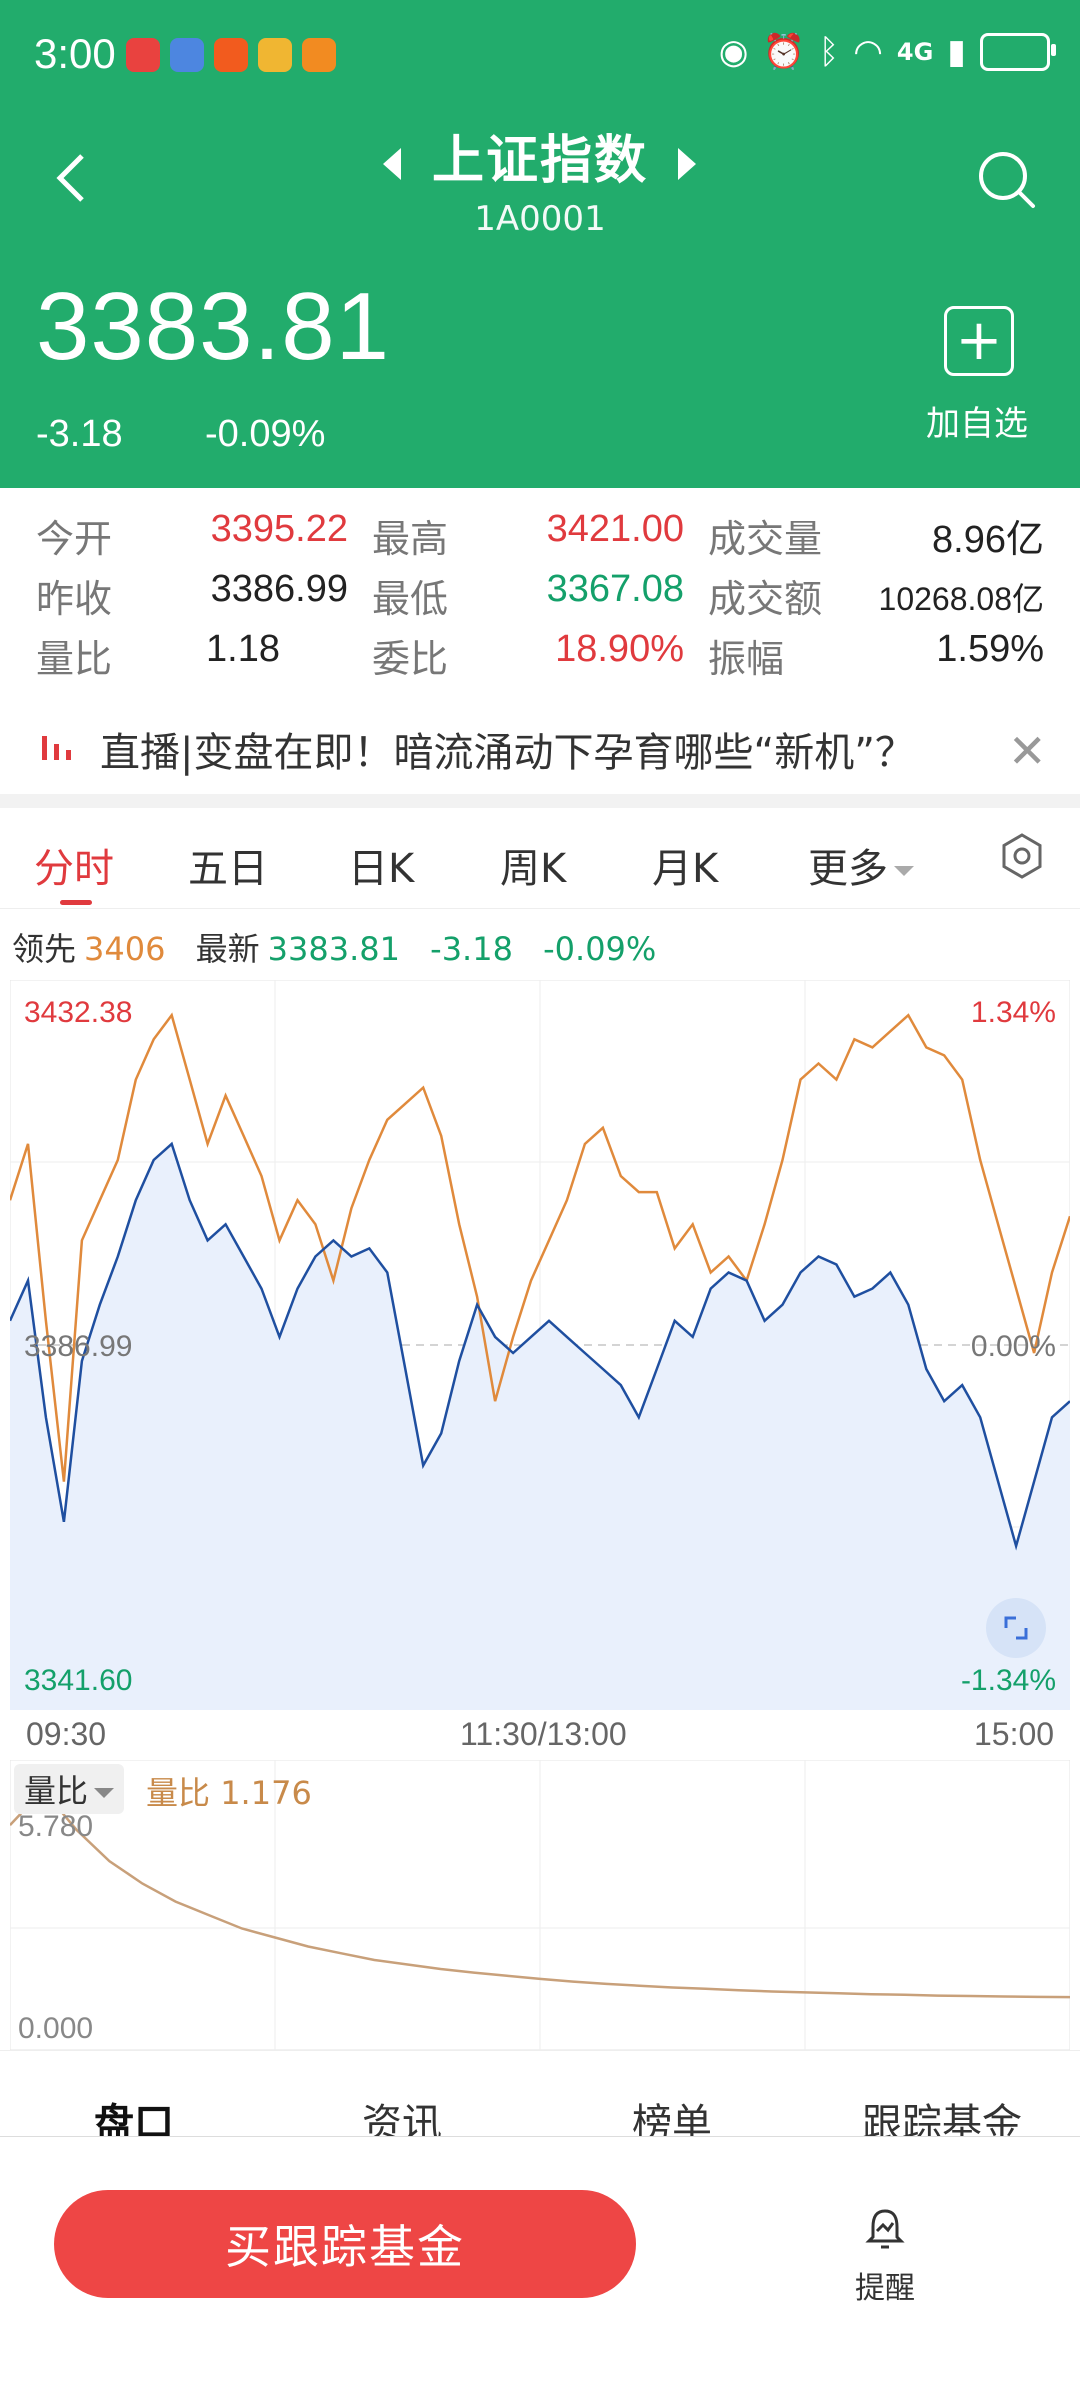 This screenshot has height=2401, width=1080. I want to click on index-code: 1A0001, so click(540, 219).